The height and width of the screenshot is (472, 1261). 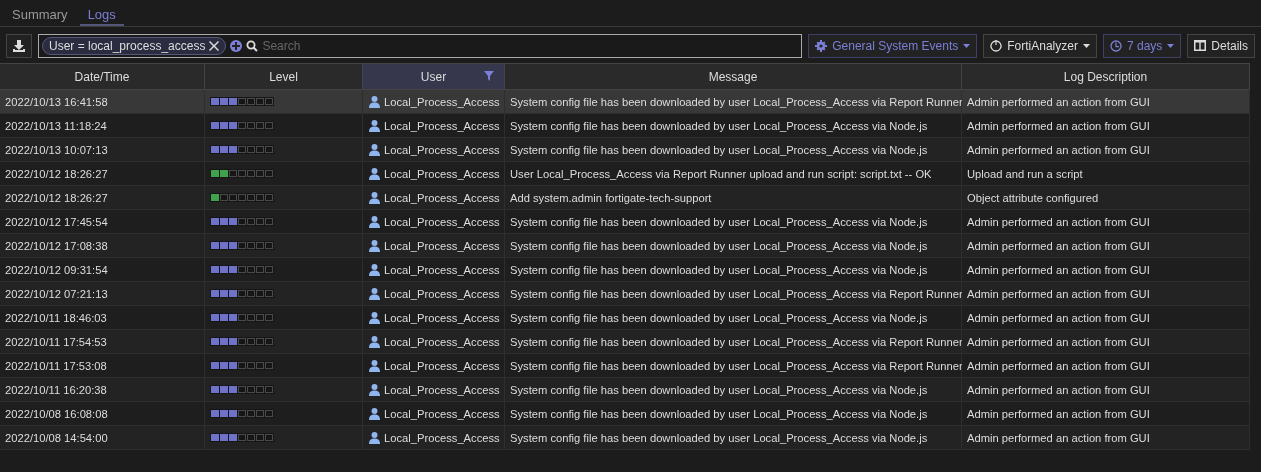 I want to click on filter-dropdown: General System Events, so click(x=893, y=45).